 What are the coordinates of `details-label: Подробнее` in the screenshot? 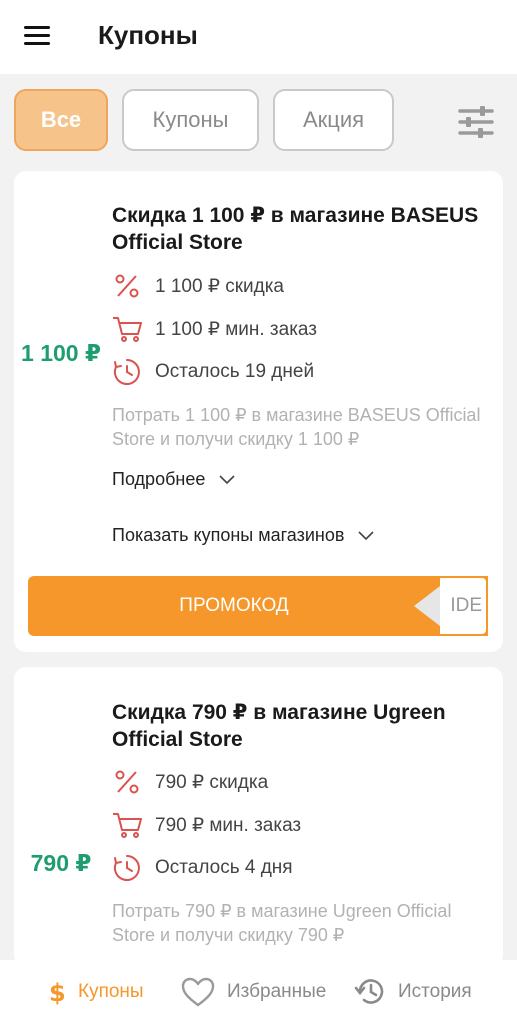 It's located at (159, 479).